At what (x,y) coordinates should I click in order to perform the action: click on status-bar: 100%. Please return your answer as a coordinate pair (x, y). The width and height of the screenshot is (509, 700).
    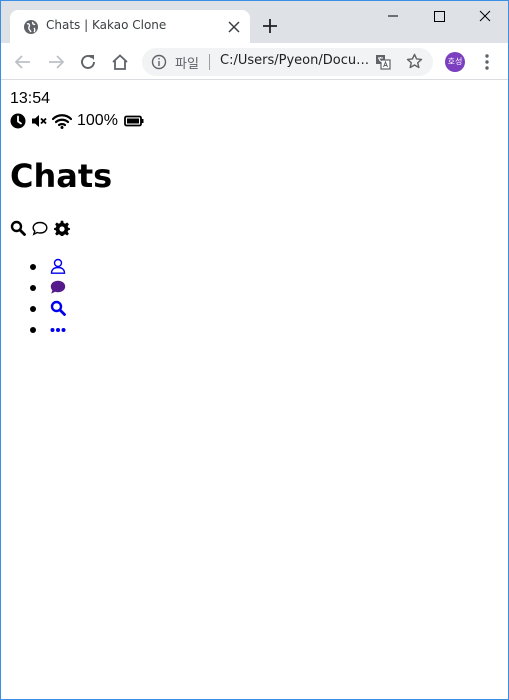
    Looking at the image, I should click on (79, 121).